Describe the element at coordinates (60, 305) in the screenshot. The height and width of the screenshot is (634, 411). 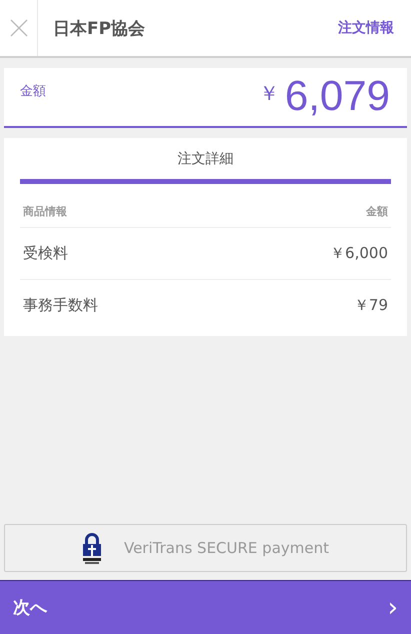
I see `item-name: 事務手数料` at that location.